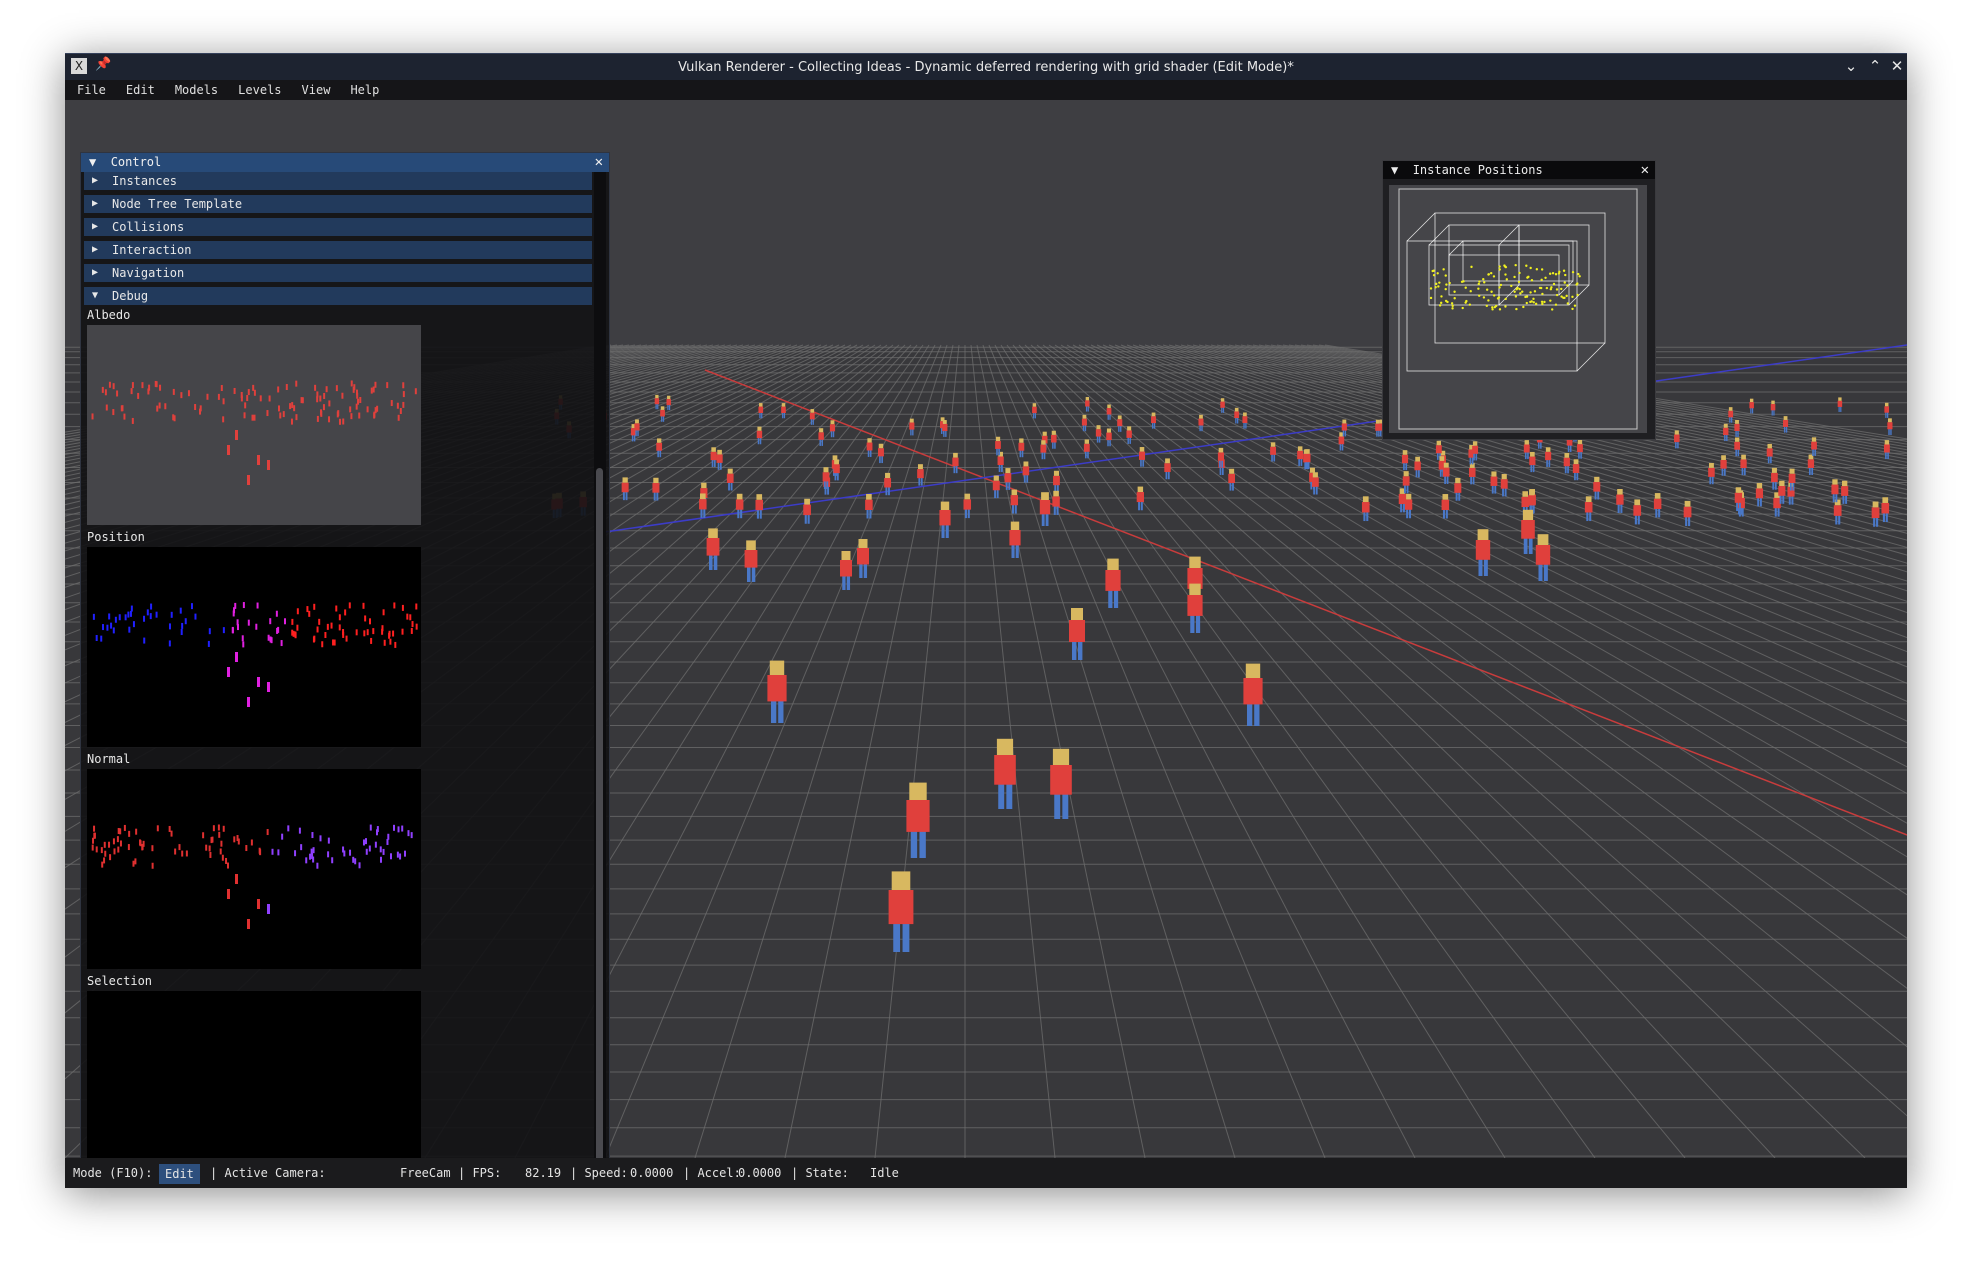  I want to click on menu-edit: Edit, so click(138, 90).